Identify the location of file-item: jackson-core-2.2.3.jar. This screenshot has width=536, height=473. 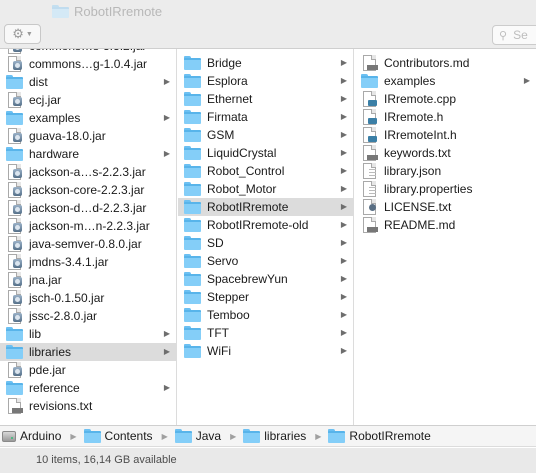
(88, 190).